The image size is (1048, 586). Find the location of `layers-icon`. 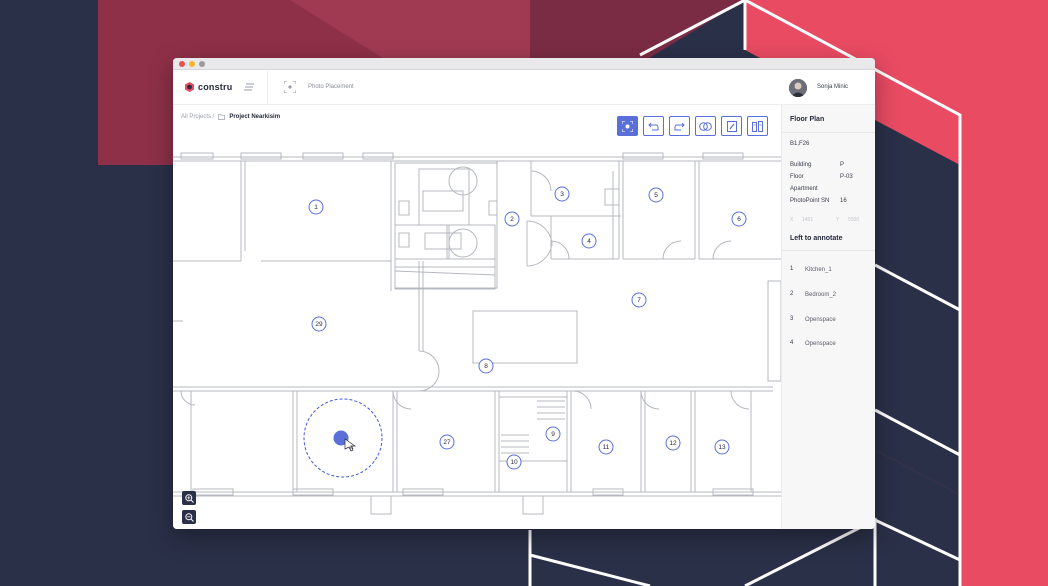

layers-icon is located at coordinates (249, 87).